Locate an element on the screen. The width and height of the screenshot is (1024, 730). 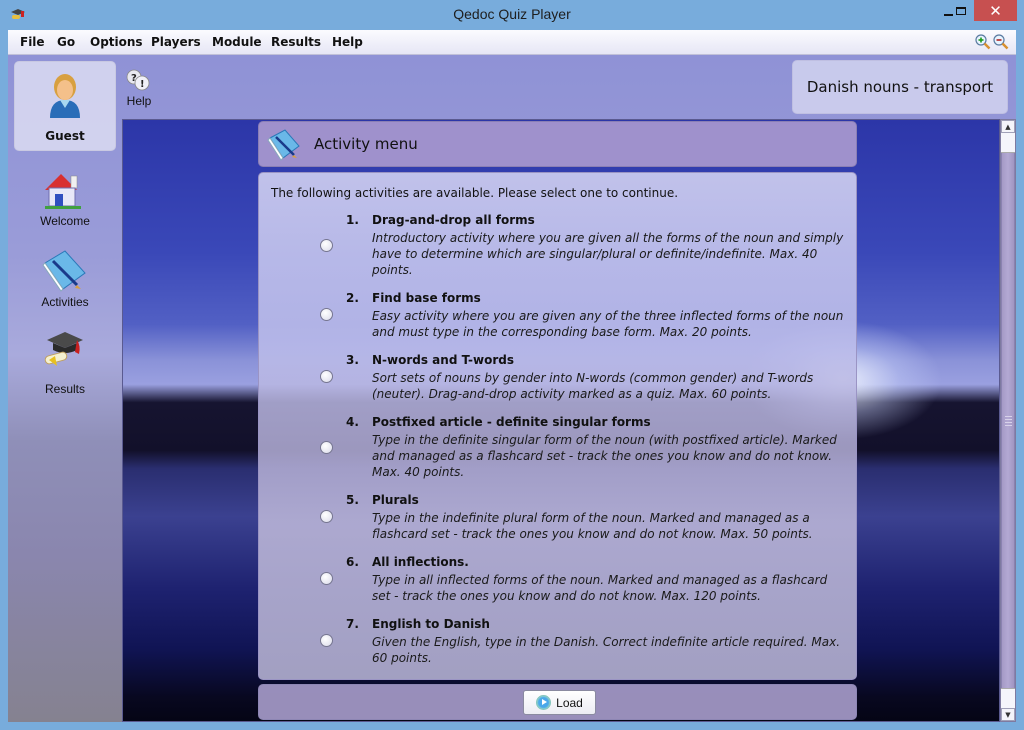
activity-title: N-words and T-words is located at coordinates (443, 360).